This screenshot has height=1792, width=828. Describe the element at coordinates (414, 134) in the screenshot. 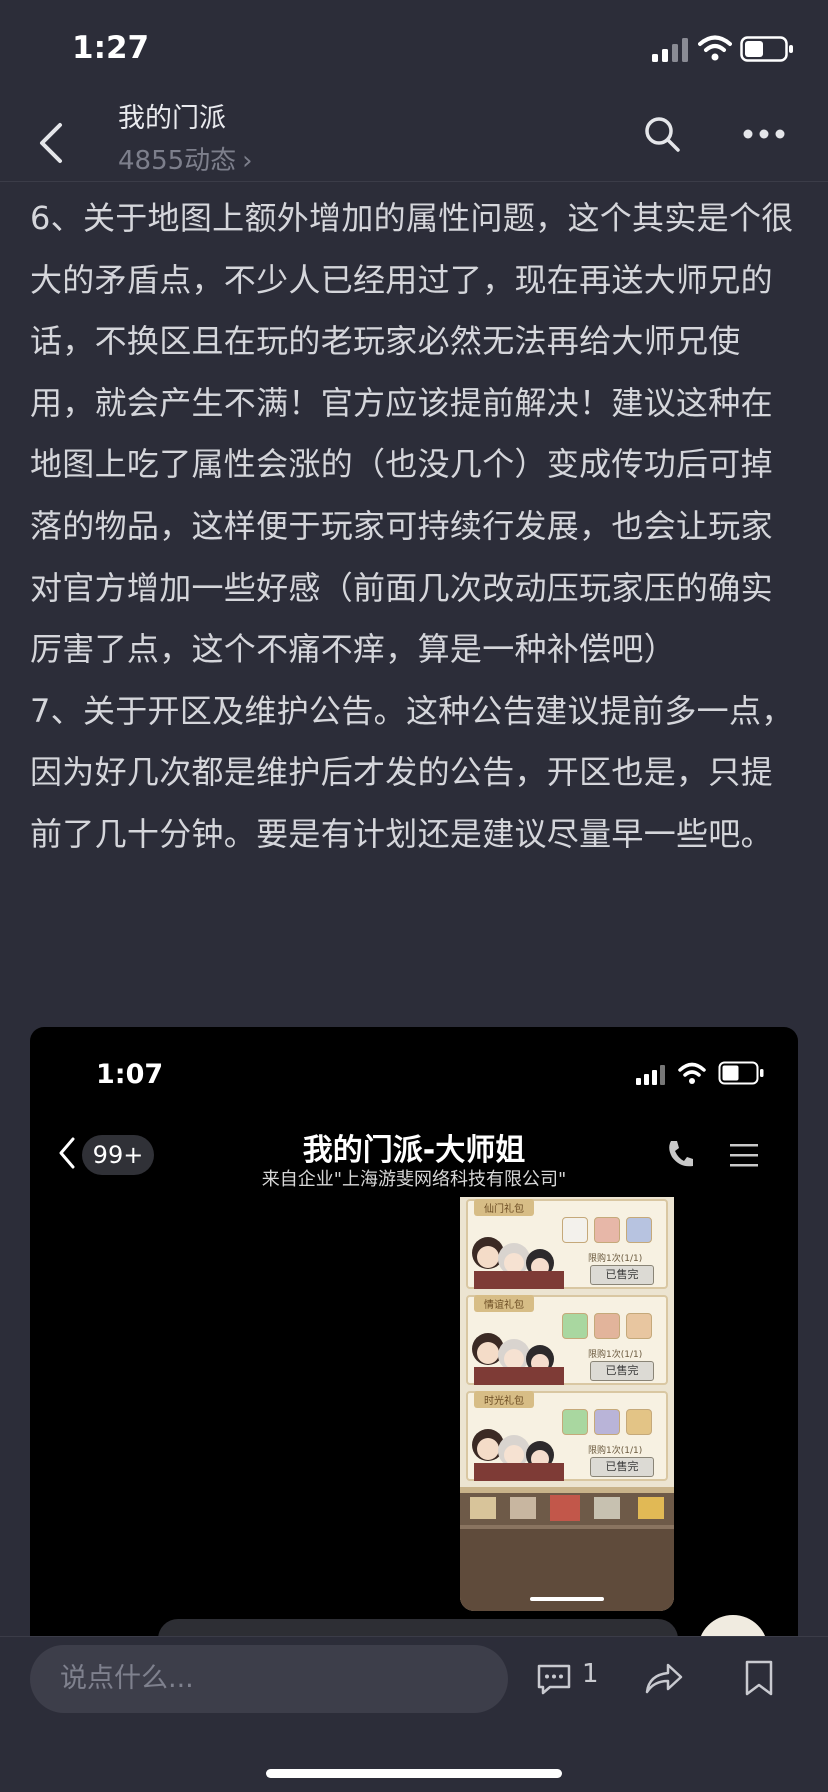

I see `nav-header: 我的门派 4855动态 ›` at that location.